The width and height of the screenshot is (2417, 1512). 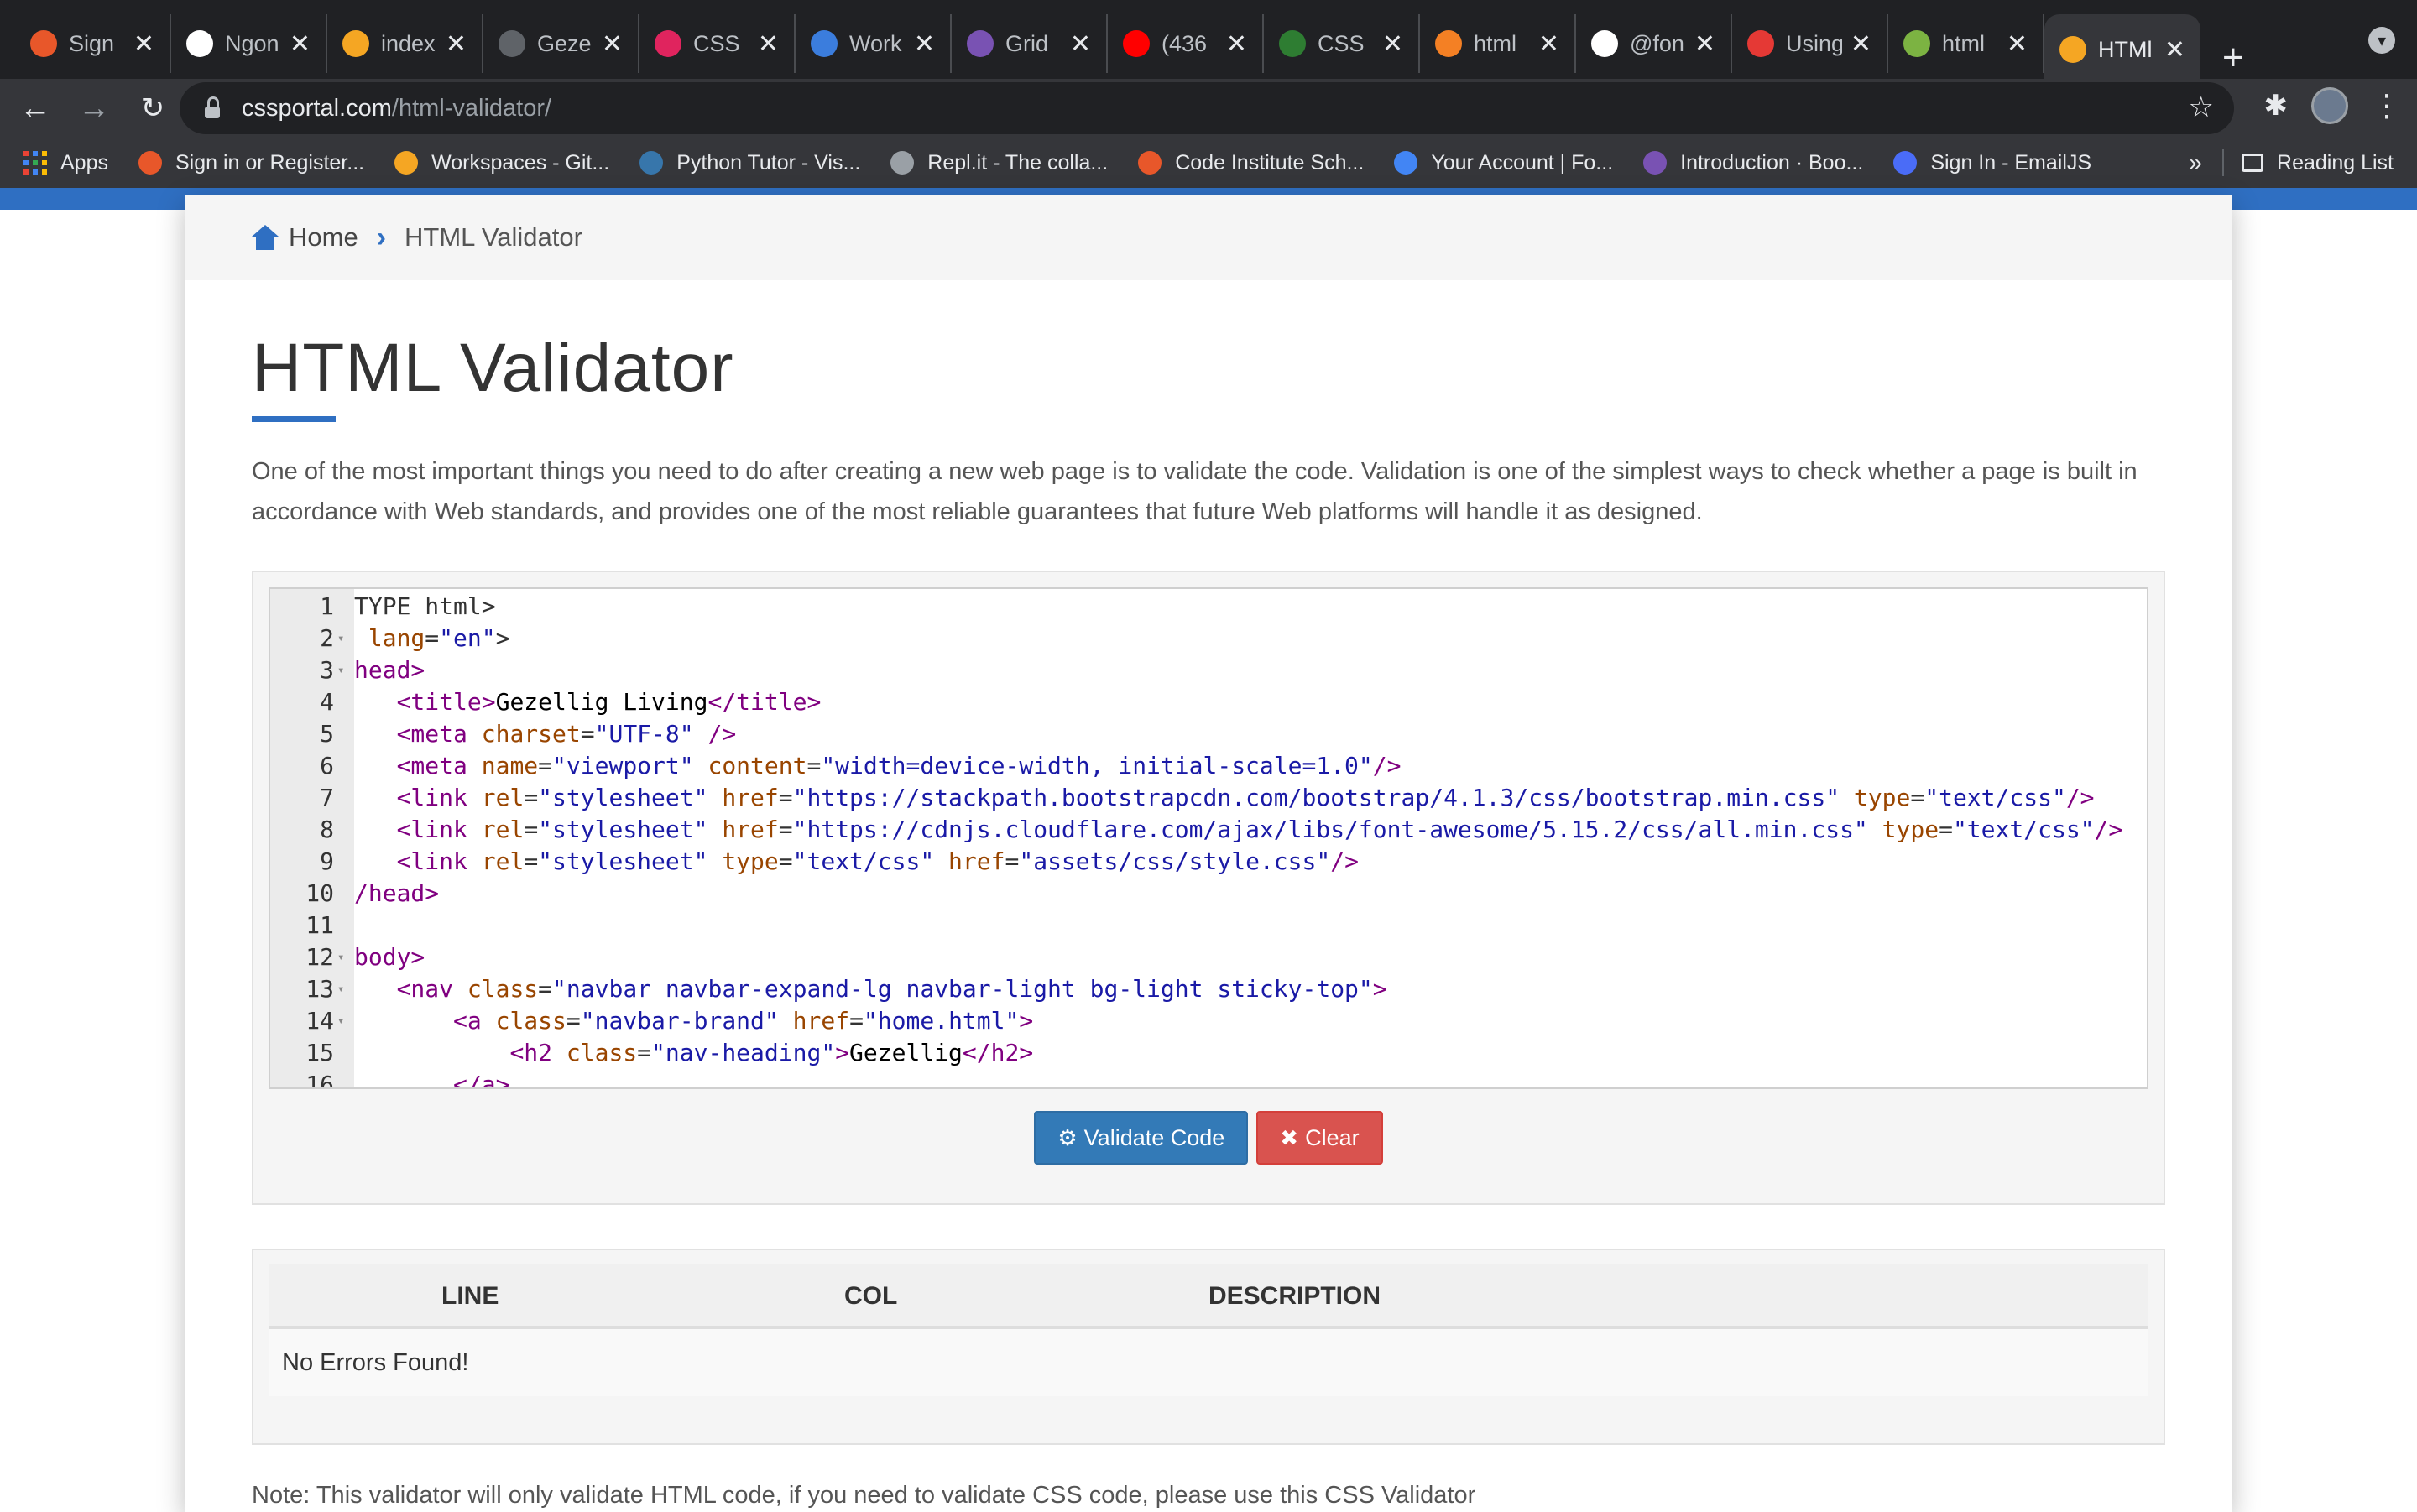 I want to click on code-token: </title>, so click(x=764, y=702).